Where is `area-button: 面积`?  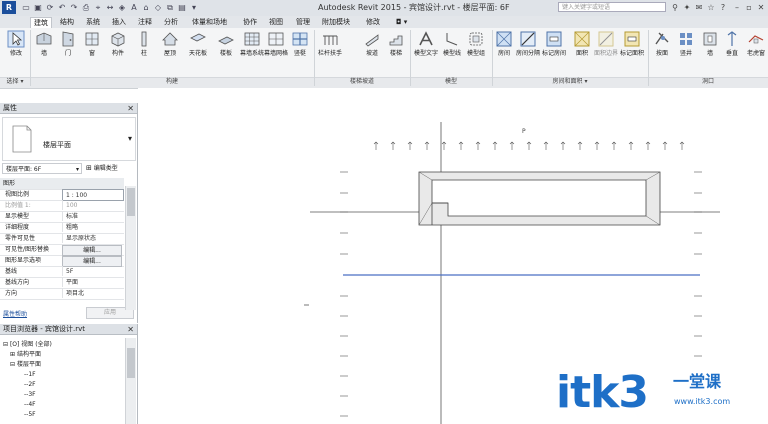 area-button: 面积 is located at coordinates (582, 54).